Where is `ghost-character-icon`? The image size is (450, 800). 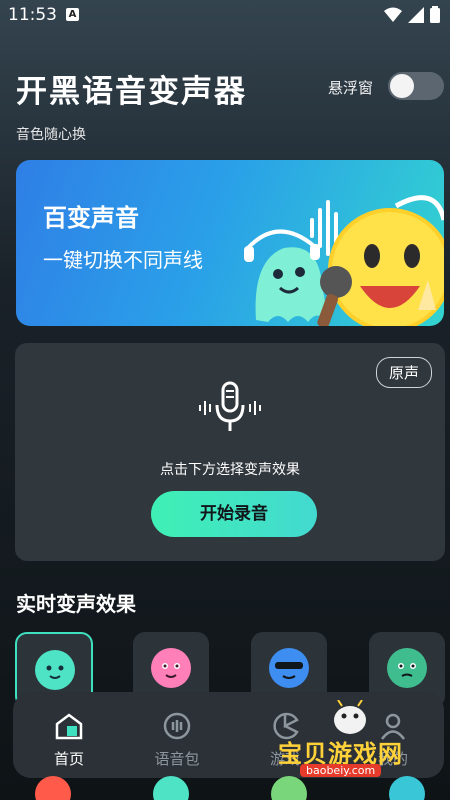 ghost-character-icon is located at coordinates (286, 275).